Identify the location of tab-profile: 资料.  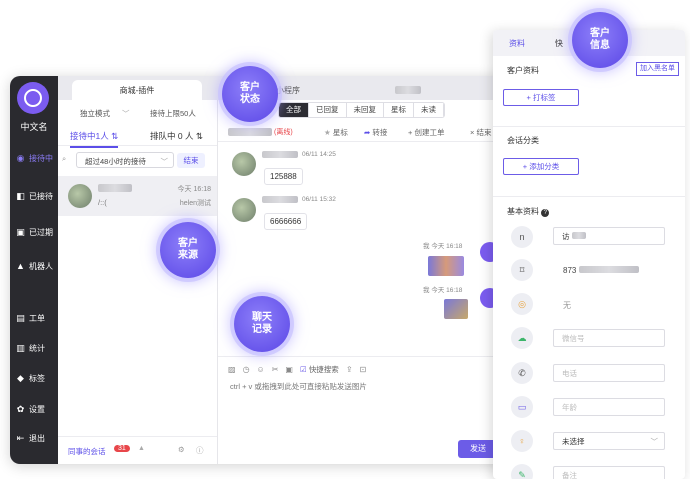
(517, 43).